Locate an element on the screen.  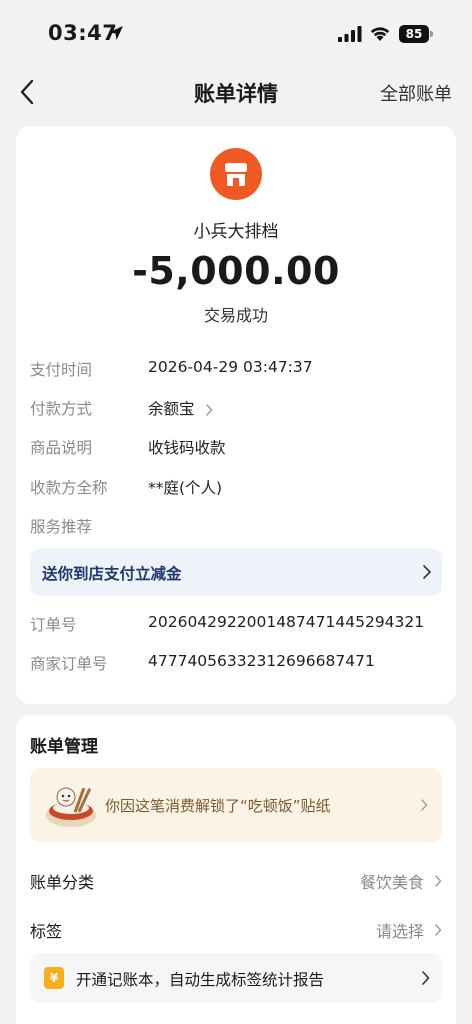
battery-level: 85 is located at coordinates (414, 34).